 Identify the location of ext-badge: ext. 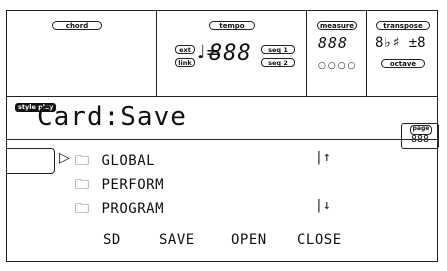
(185, 49).